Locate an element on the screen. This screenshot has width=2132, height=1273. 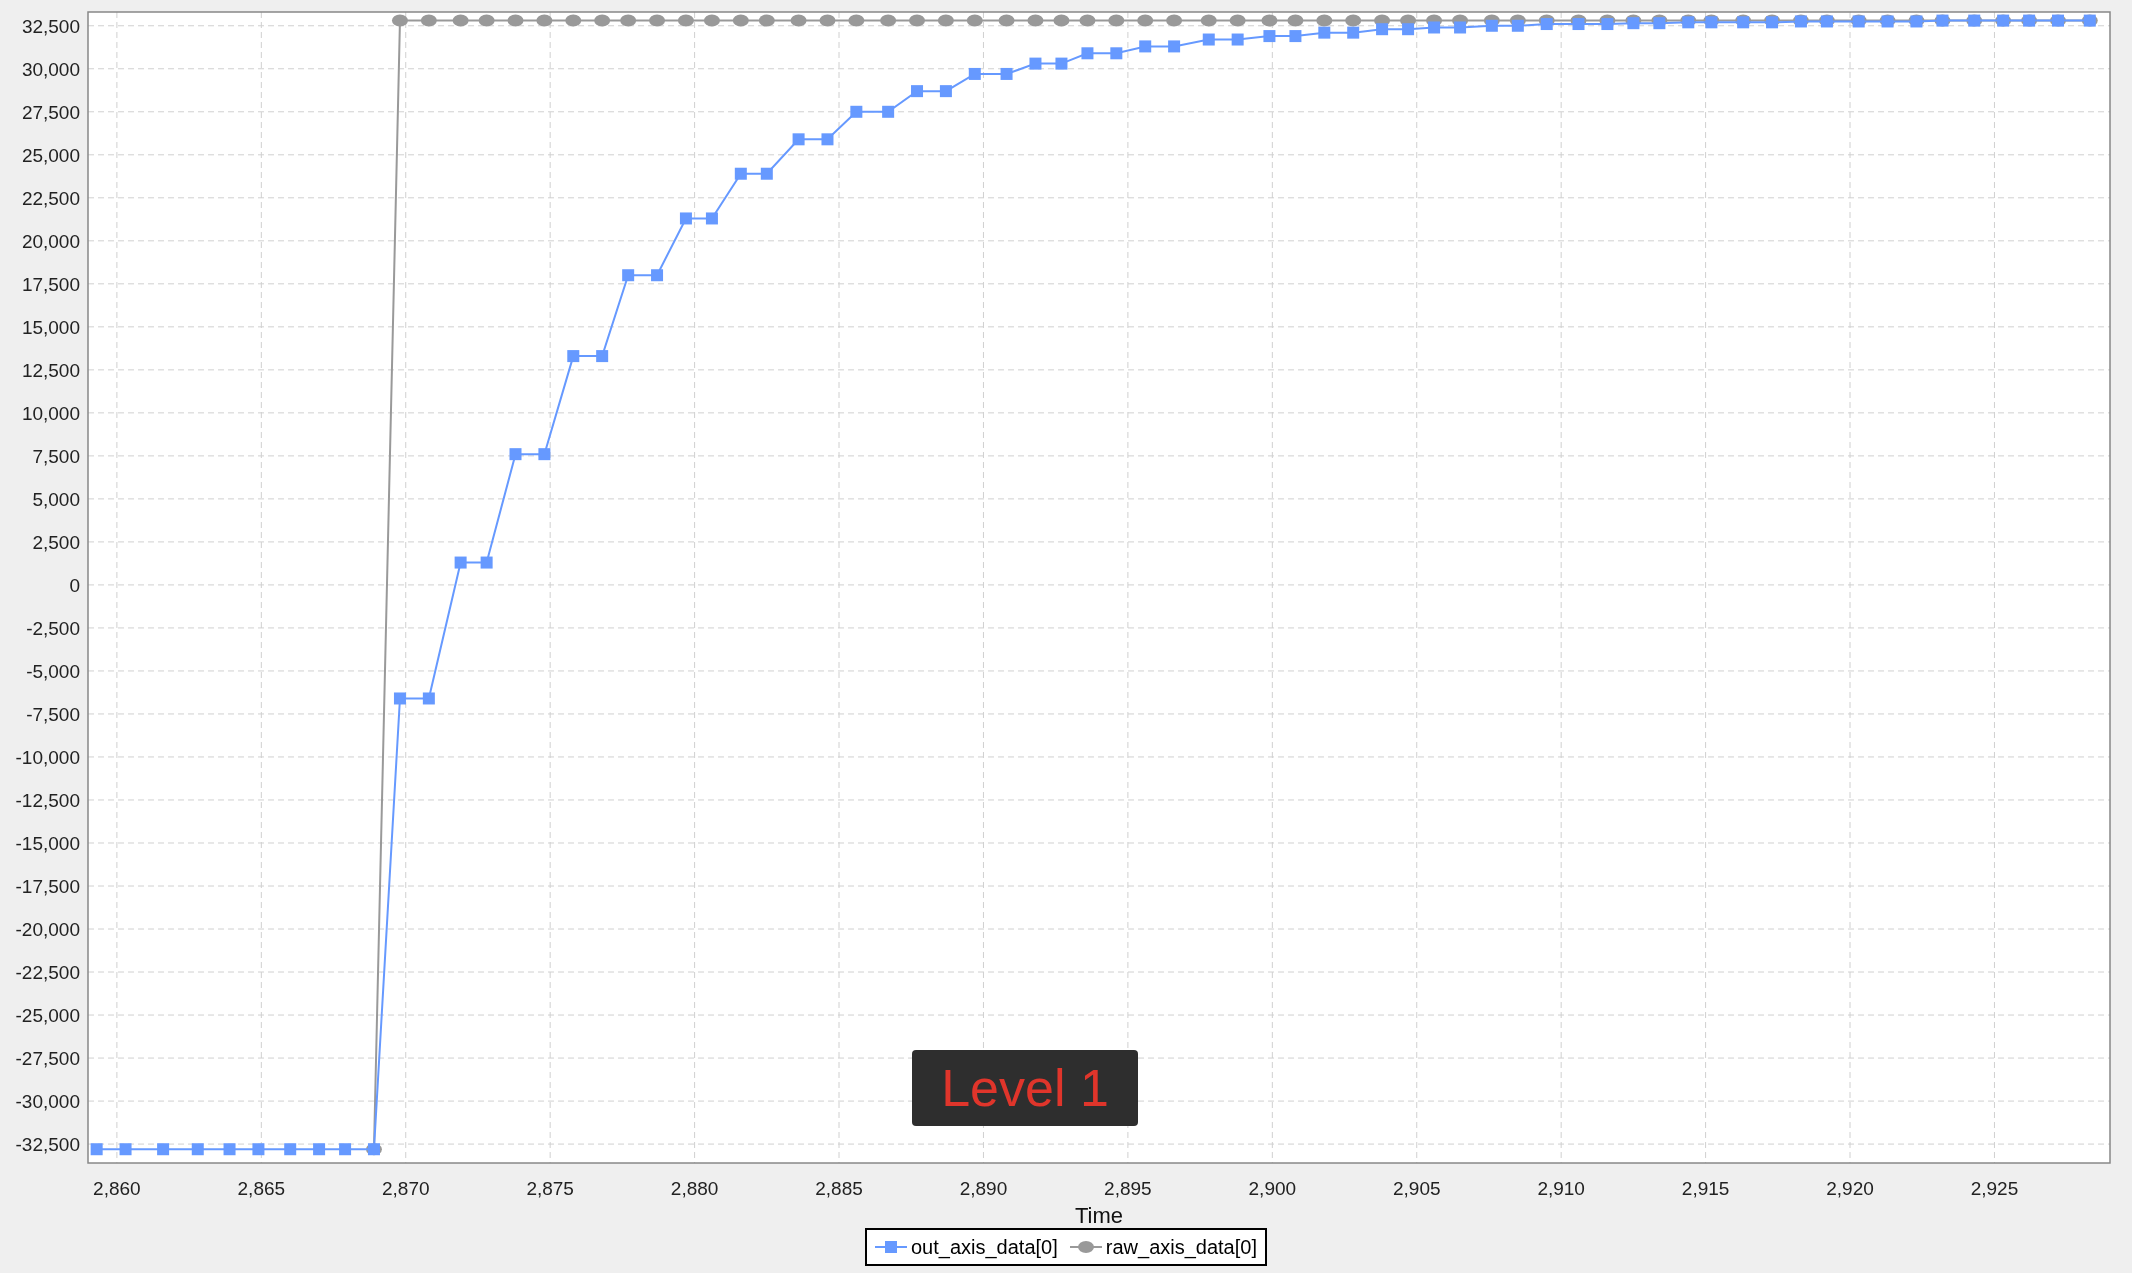
axis-tick-label: 17,500 is located at coordinates (50, 284).